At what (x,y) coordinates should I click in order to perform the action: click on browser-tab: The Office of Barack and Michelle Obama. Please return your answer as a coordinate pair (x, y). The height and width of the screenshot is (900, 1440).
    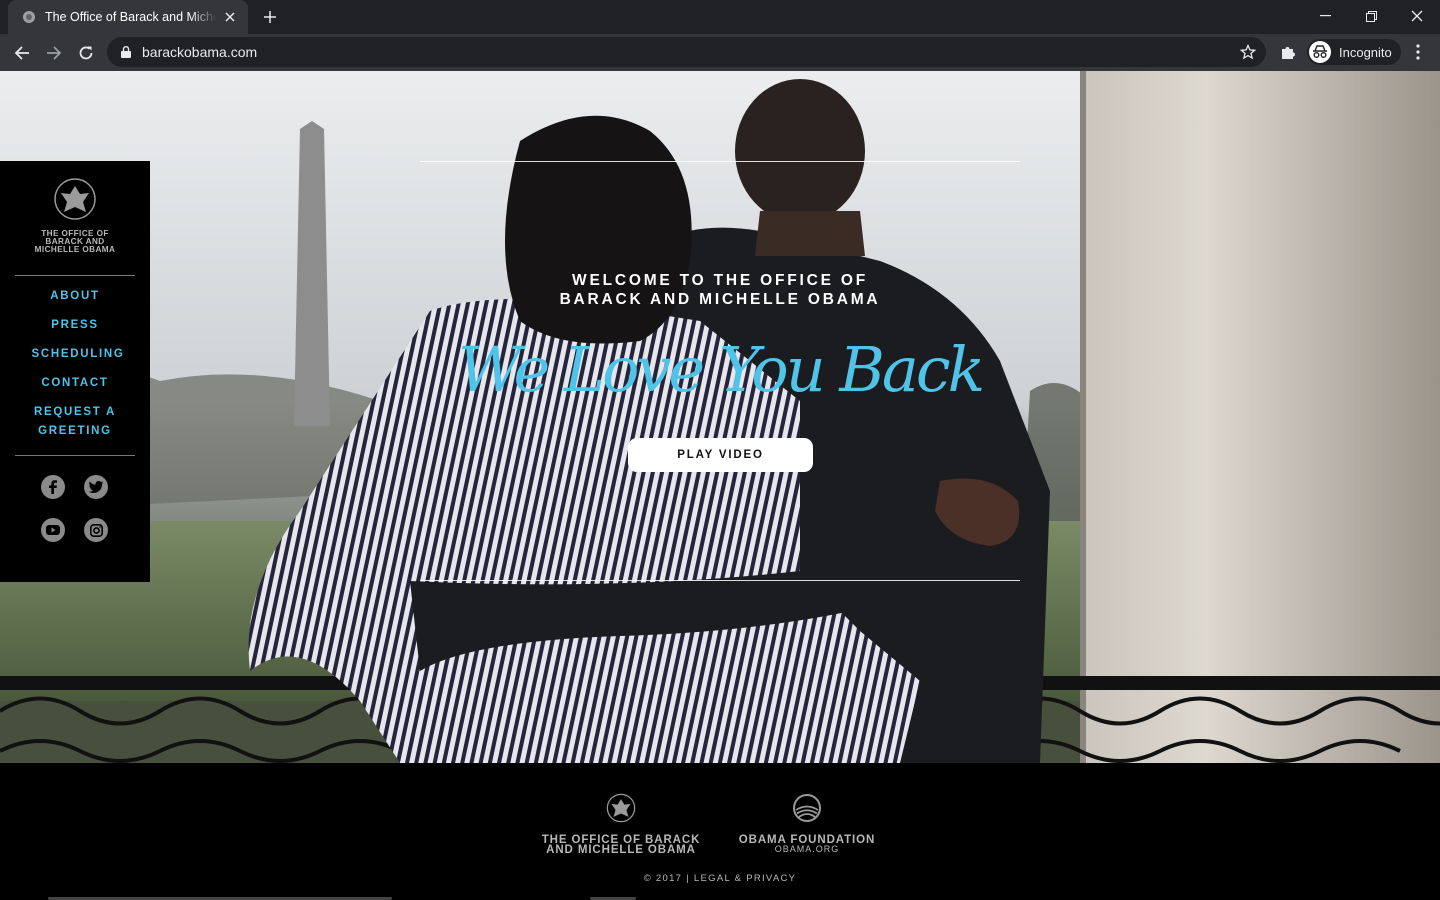
    Looking at the image, I should click on (128, 17).